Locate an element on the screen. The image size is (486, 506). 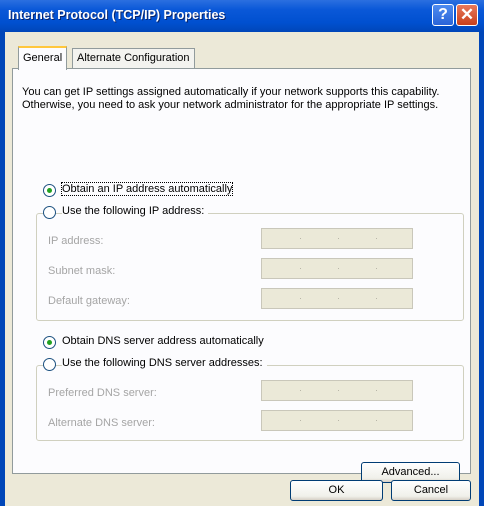
tab-alternate-configuration-label: Alternate Configuration is located at coordinates (133, 58).